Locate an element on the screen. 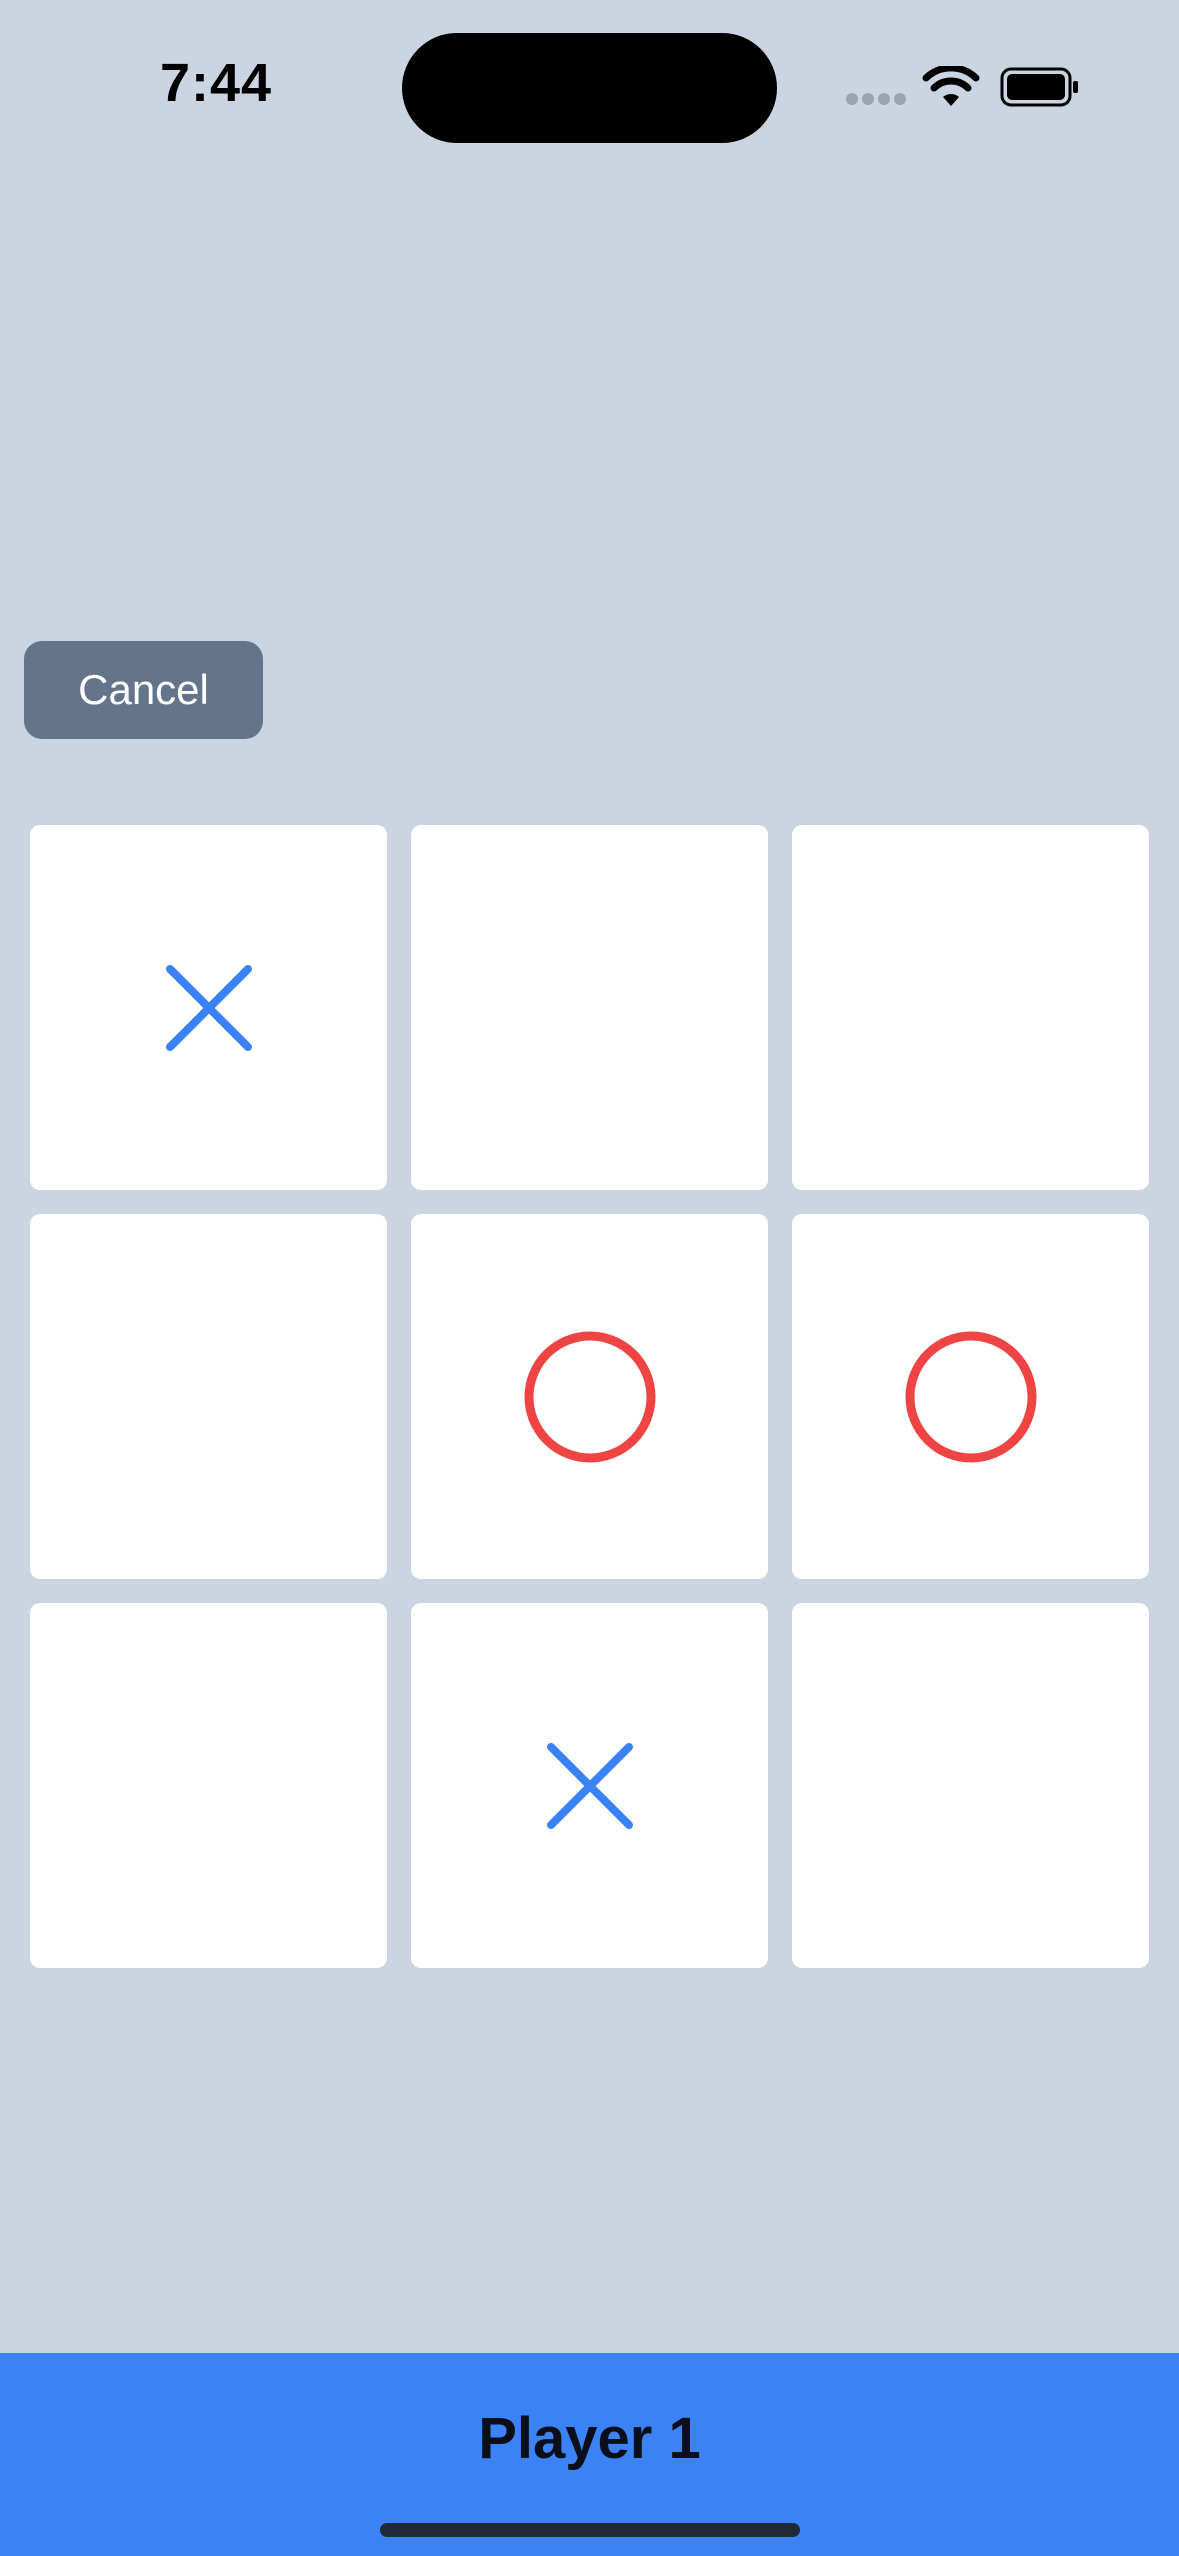 The image size is (1179, 2556). cellular-signal-icon is located at coordinates (876, 99).